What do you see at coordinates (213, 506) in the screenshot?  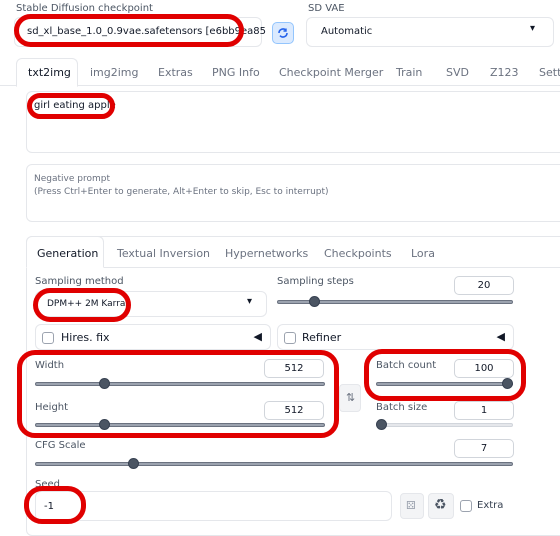 I see `seed-input: -1` at bounding box center [213, 506].